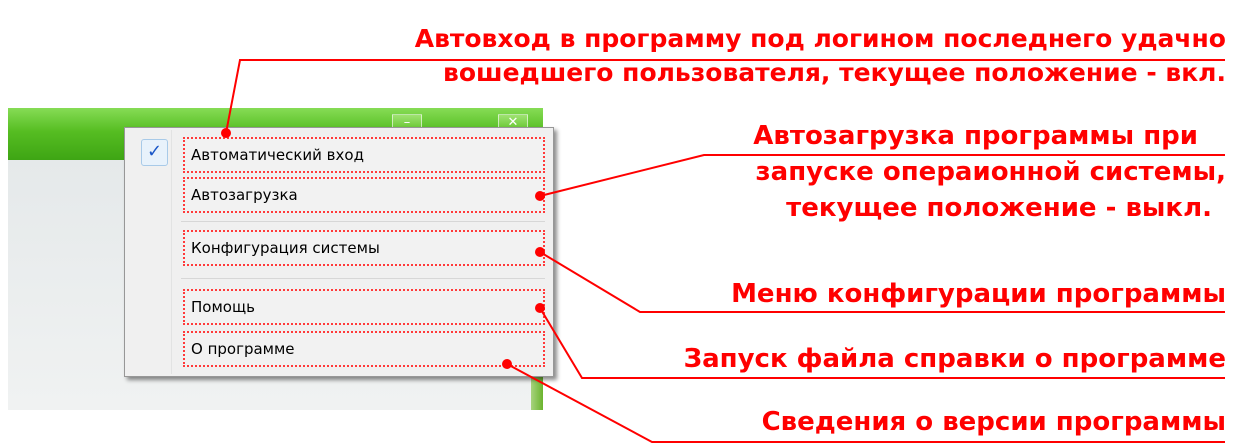 The height and width of the screenshot is (447, 1241). Describe the element at coordinates (975, 136) in the screenshot. I see `callout-line: Автозагрузка программы при` at that location.